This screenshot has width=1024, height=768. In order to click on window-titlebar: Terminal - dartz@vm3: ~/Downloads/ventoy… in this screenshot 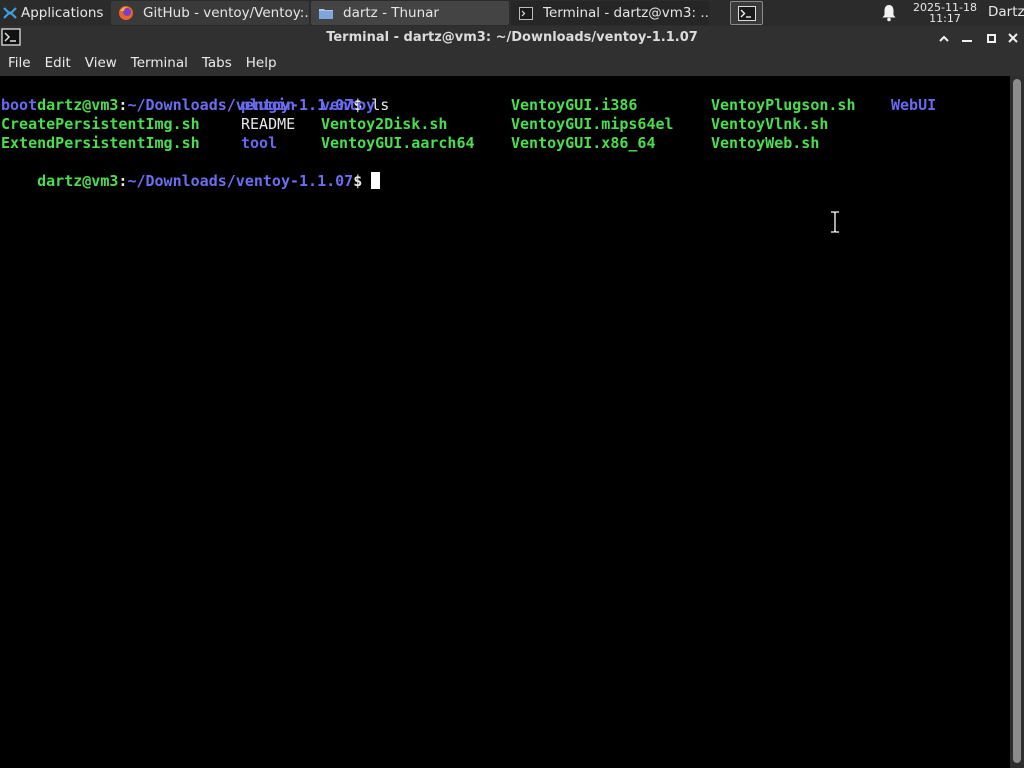, I will do `click(512, 38)`.